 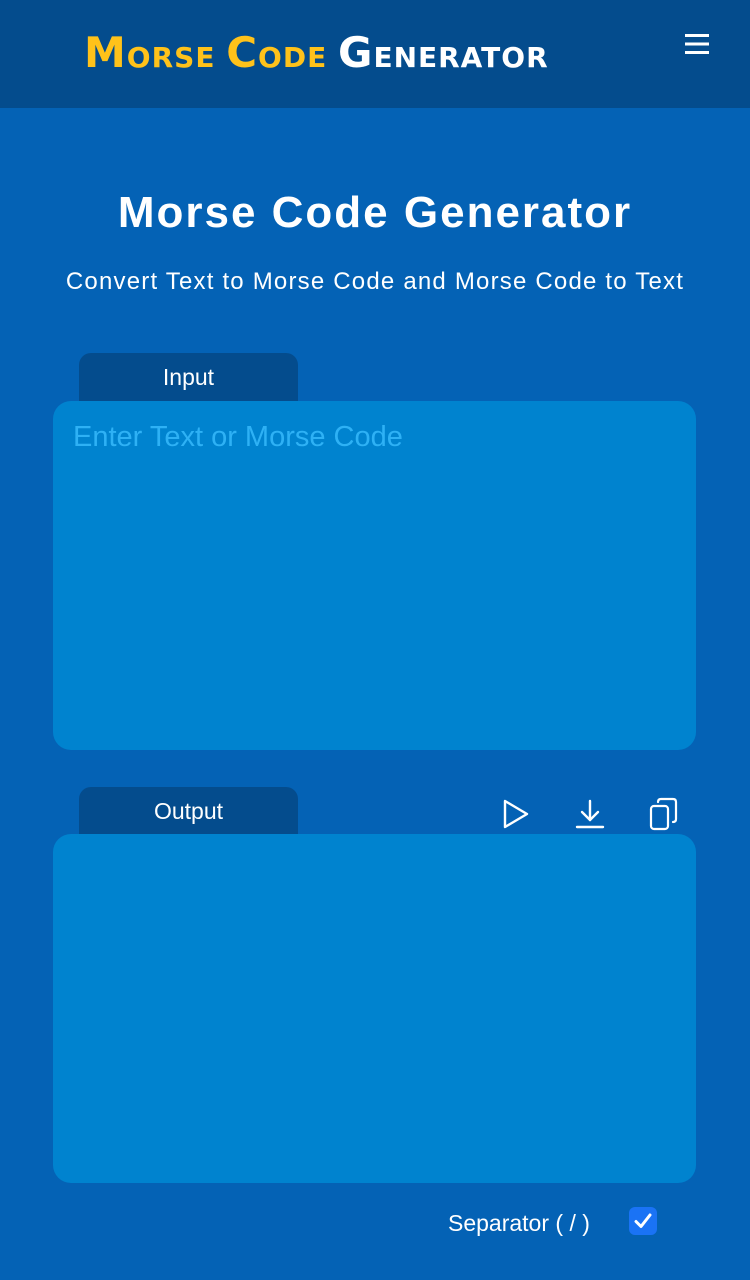 What do you see at coordinates (590, 814) in the screenshot?
I see `download-icon` at bounding box center [590, 814].